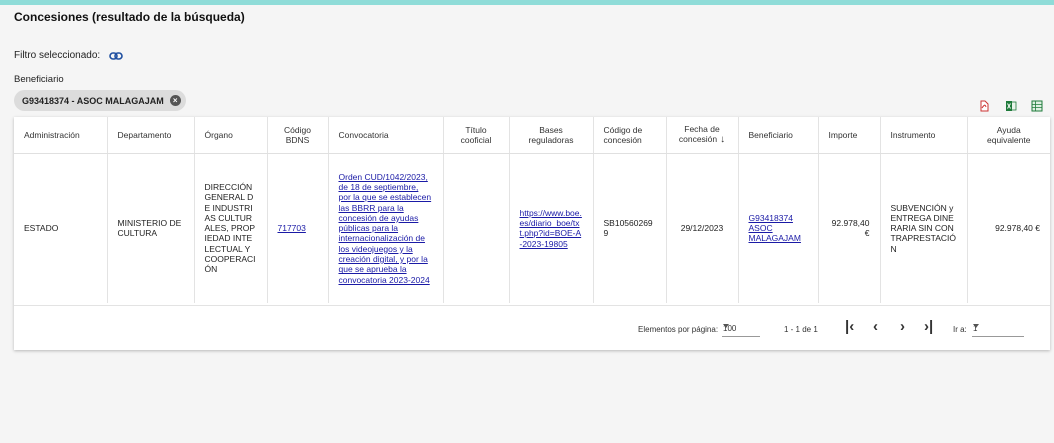 Image resolution: width=1054 pixels, height=443 pixels. Describe the element at coordinates (61, 135) in the screenshot. I see `col-administracion: Administración` at that location.